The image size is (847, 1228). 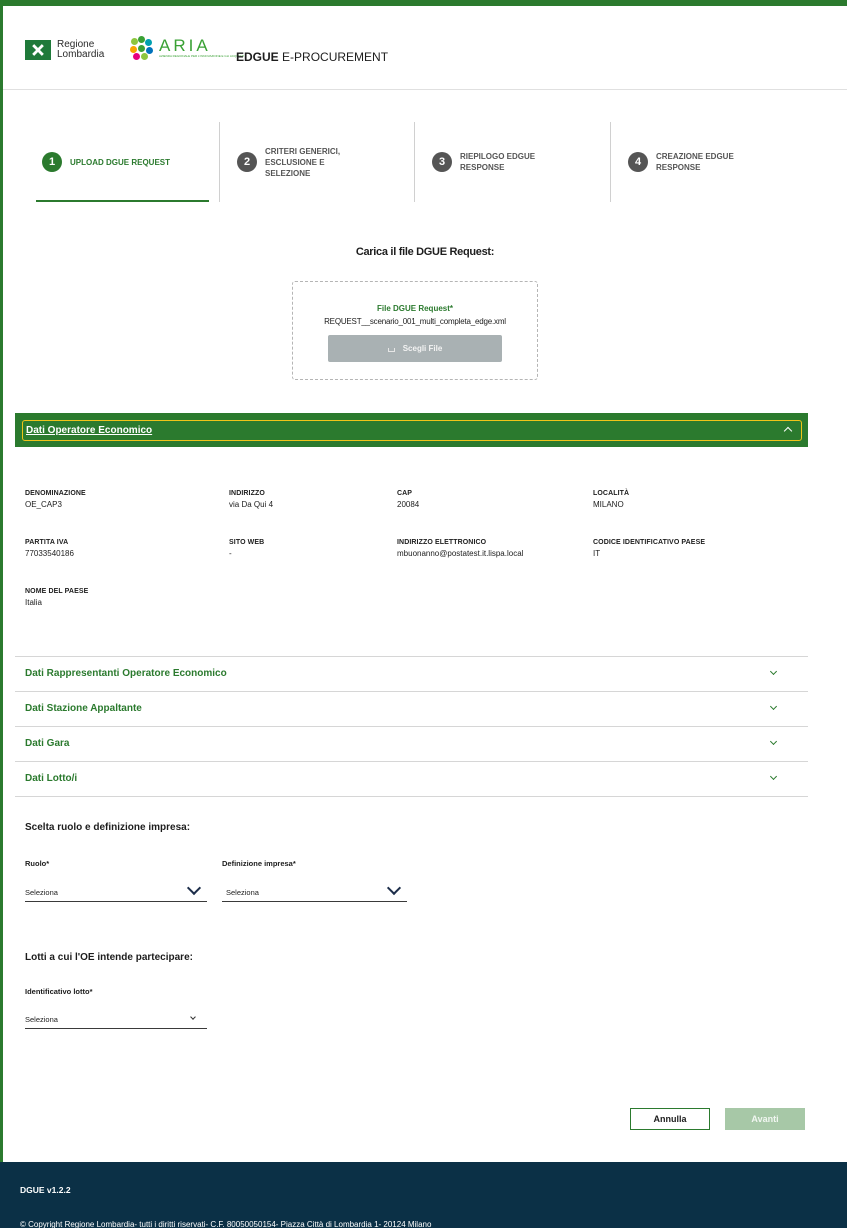 I want to click on accordion-tender: Dati Gara, so click(x=411, y=744).